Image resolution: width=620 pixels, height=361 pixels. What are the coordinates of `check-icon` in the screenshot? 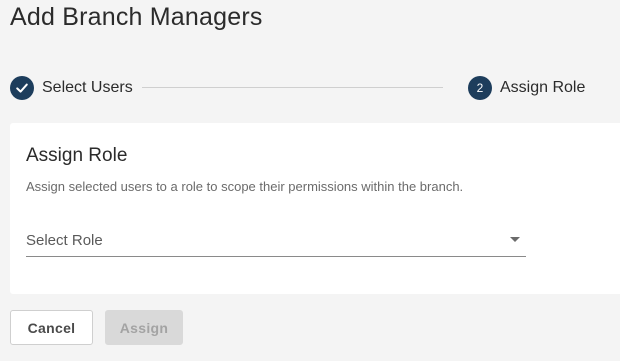 It's located at (22, 88).